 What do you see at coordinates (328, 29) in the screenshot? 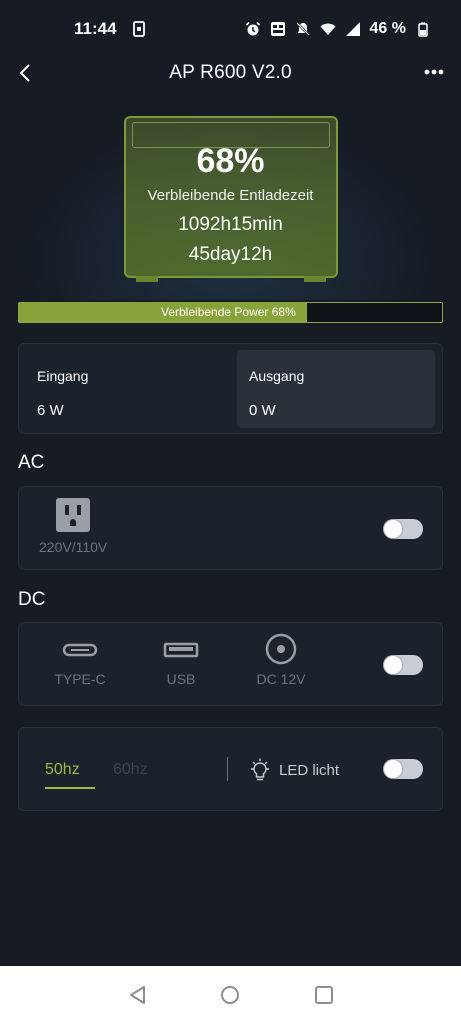
I see `wifi-icon` at bounding box center [328, 29].